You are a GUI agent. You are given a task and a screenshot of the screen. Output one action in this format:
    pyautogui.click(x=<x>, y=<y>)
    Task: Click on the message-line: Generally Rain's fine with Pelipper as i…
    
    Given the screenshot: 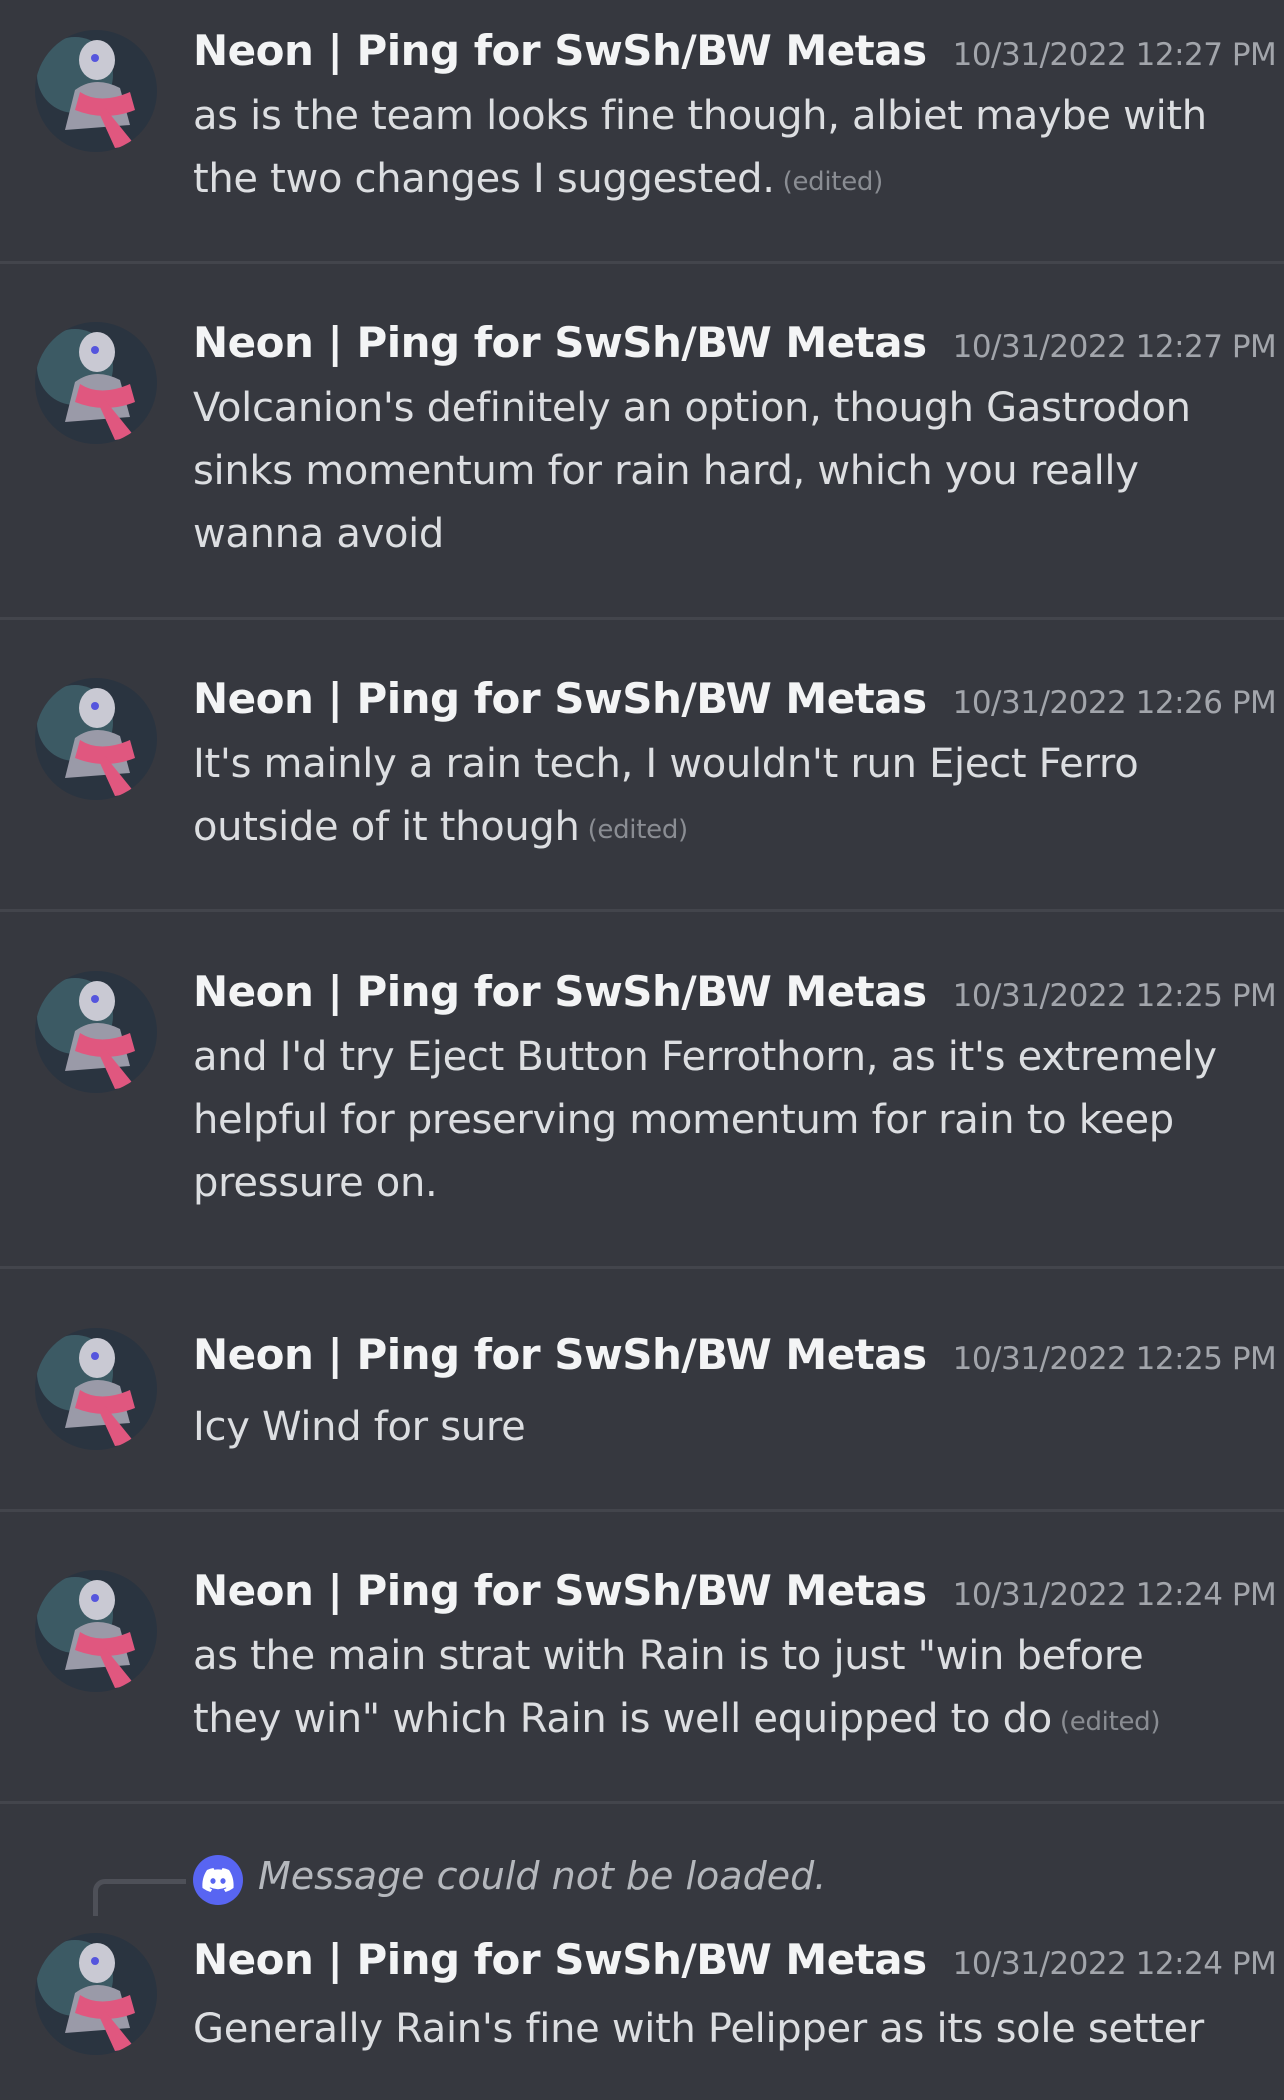 What is the action you would take?
    pyautogui.click(x=698, y=2029)
    